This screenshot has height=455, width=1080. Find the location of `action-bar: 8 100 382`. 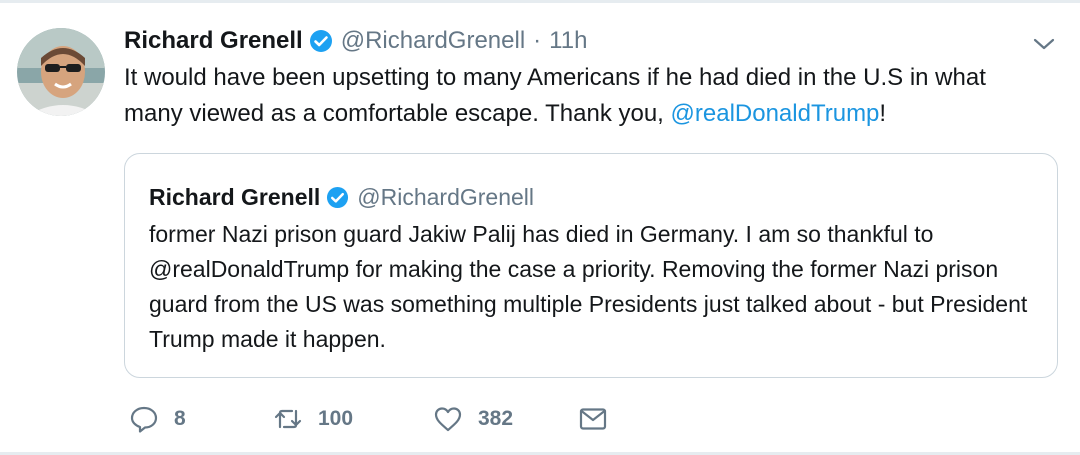

action-bar: 8 100 382 is located at coordinates (368, 419).